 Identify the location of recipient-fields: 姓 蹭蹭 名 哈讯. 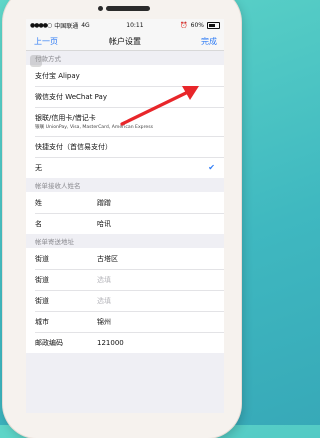
(125, 213).